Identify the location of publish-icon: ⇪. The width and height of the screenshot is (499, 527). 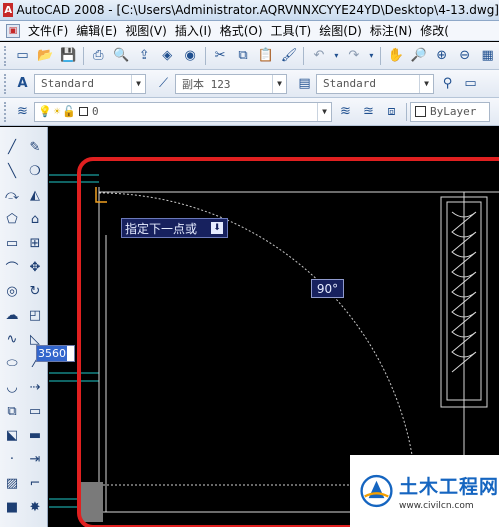
(144, 55).